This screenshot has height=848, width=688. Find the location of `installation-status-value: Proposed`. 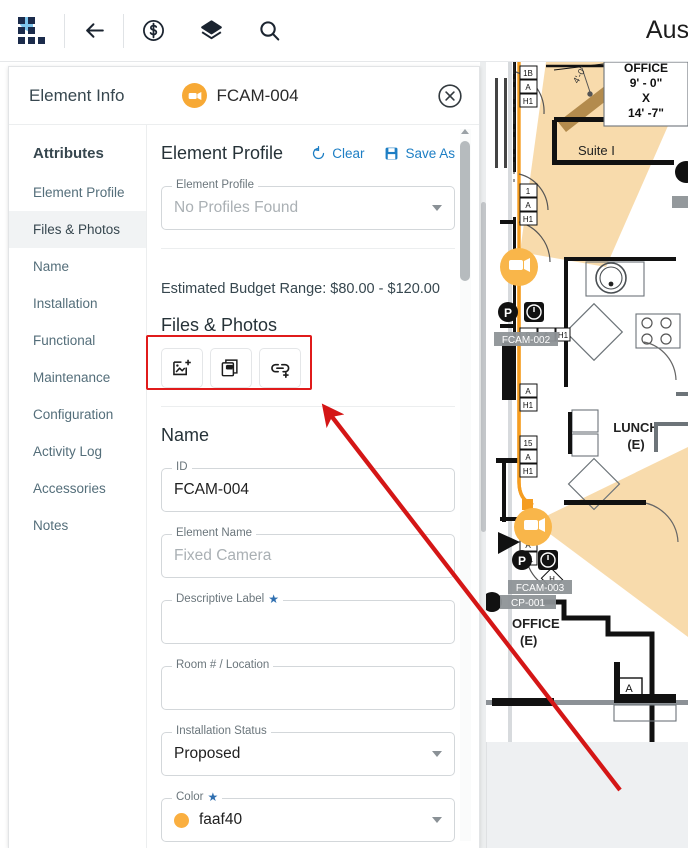

installation-status-value: Proposed is located at coordinates (207, 753).